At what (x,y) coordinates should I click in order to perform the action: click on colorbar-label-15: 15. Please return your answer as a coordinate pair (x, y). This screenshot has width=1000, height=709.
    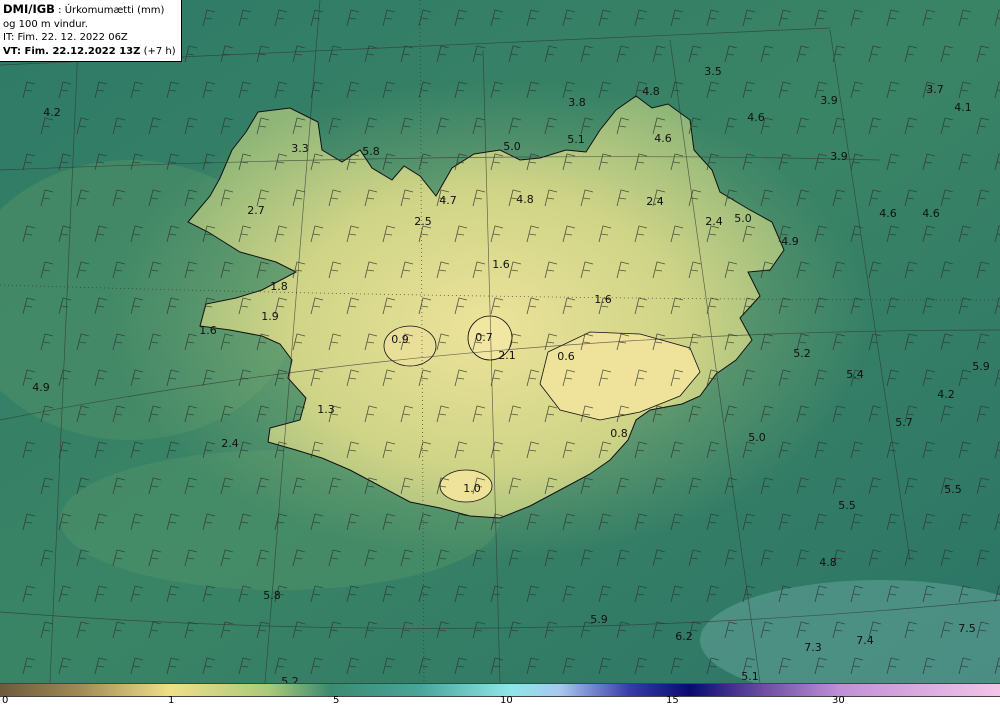
    Looking at the image, I should click on (672, 700).